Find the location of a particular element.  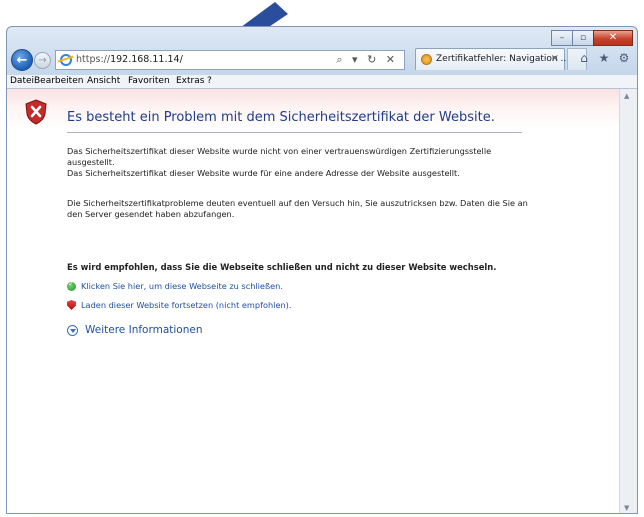

tab-certificate-error: Zertifikatfehler: Navigation ... × is located at coordinates (492, 59).